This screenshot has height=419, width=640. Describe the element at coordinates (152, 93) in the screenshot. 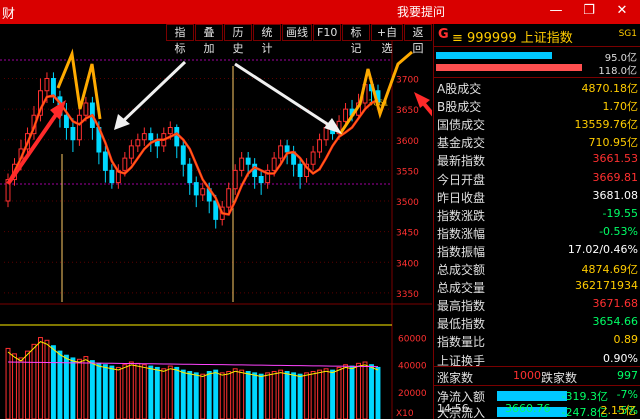

I see `annotation-arrow-white-left` at that location.